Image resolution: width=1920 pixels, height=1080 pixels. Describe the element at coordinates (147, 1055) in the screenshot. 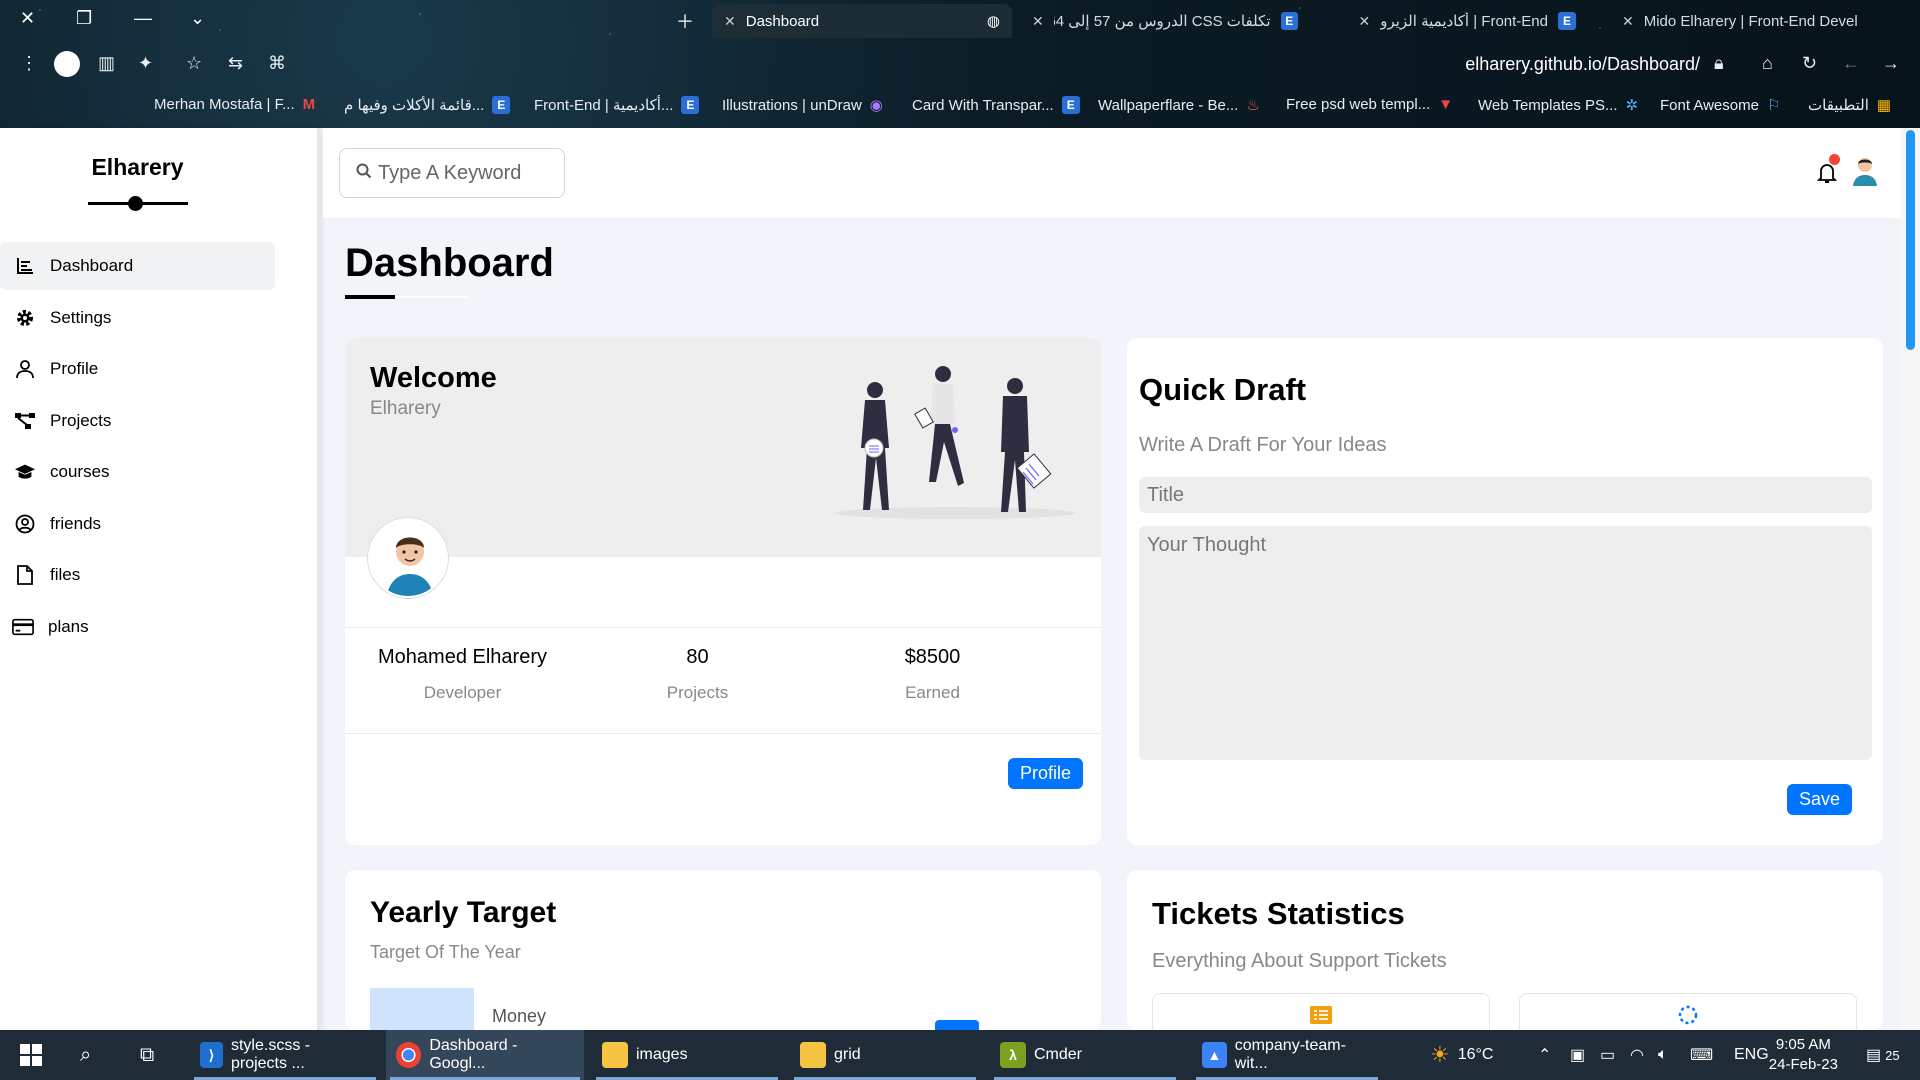

I see `task-view-icon: ⧉` at that location.